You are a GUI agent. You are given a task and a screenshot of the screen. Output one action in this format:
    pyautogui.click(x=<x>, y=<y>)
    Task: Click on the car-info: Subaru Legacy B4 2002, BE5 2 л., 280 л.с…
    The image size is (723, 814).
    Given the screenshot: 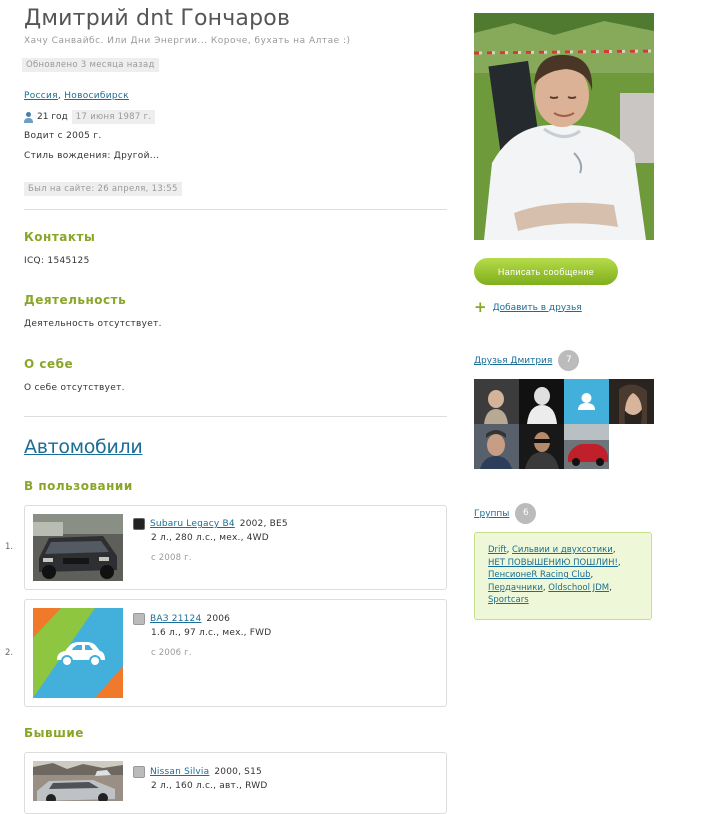 What is the action you would take?
    pyautogui.click(x=210, y=540)
    